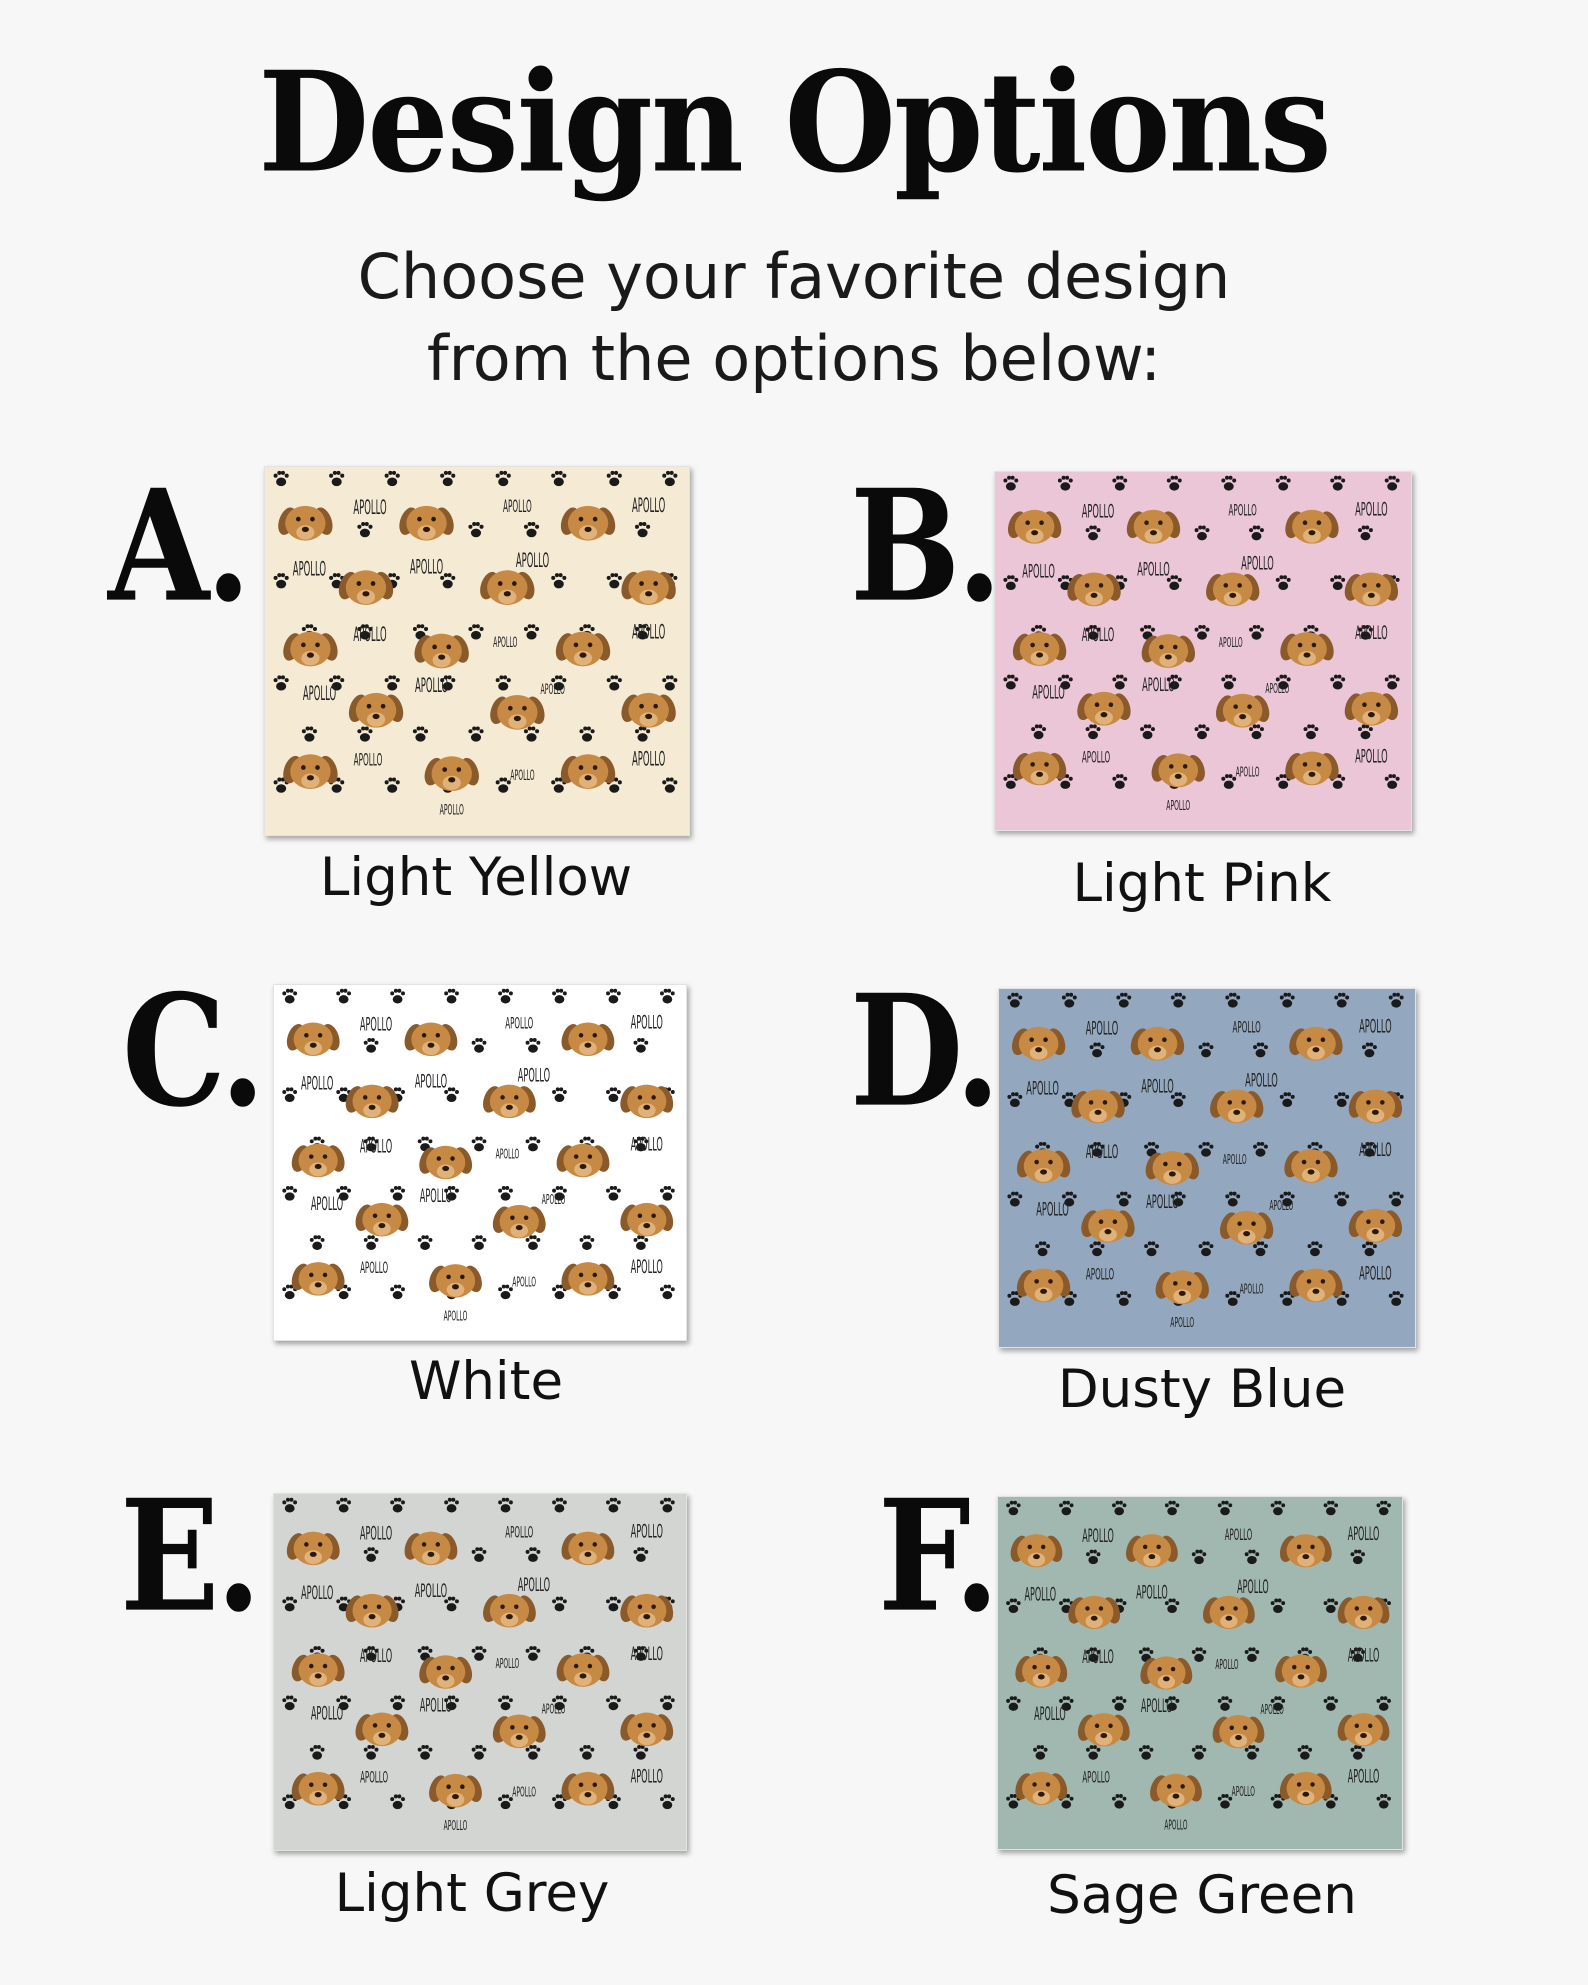 The image size is (1588, 1985). Describe the element at coordinates (795, 123) in the screenshot. I see `page-title: Design Options` at that location.